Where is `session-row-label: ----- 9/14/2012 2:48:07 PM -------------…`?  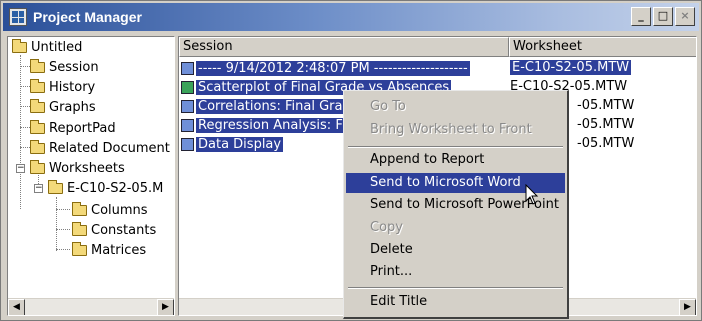
session-row-label: ----- 9/14/2012 2:48:07 PM -------------… is located at coordinates (333, 68).